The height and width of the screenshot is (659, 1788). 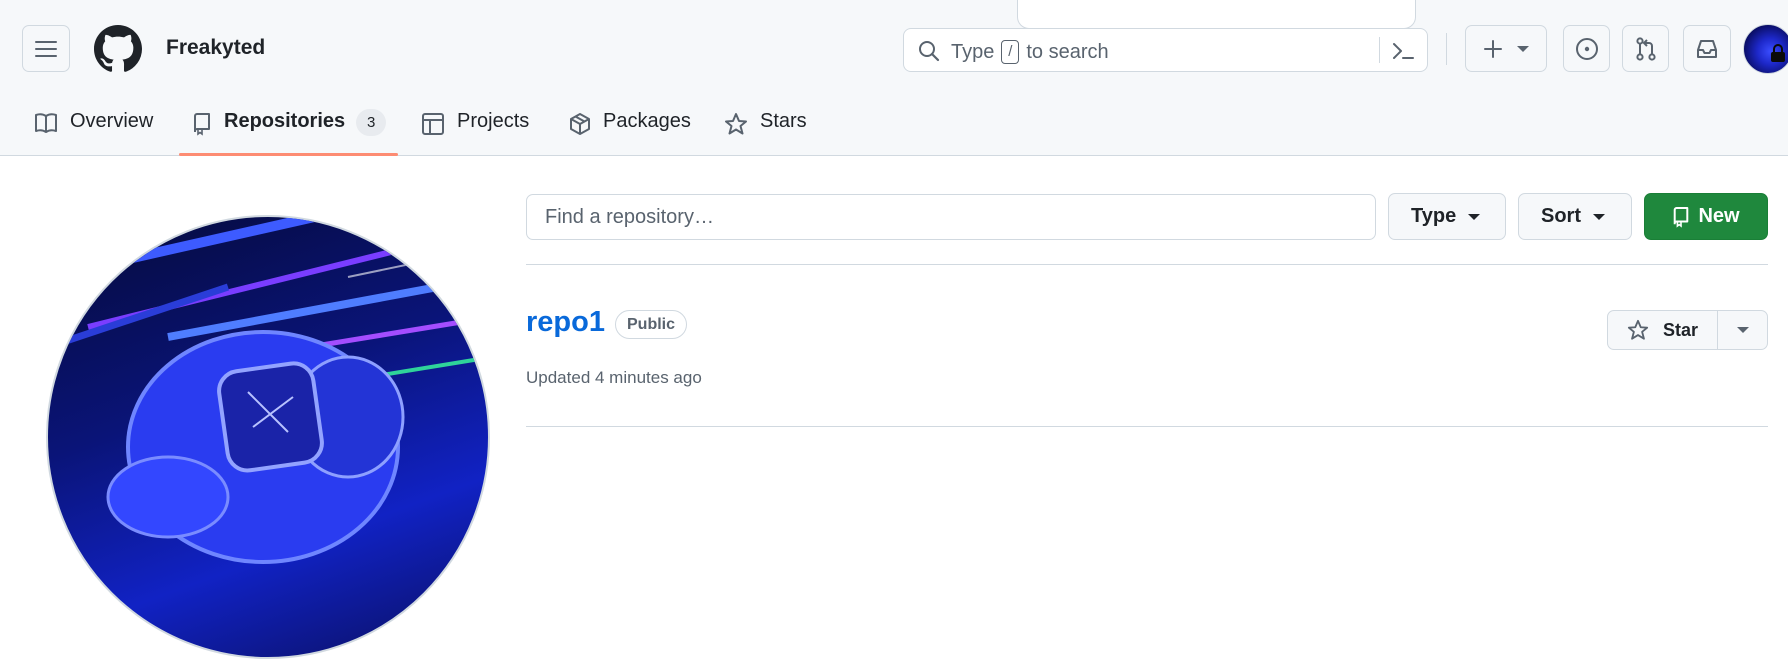 I want to click on tab-projects: Projects, so click(x=475, y=130).